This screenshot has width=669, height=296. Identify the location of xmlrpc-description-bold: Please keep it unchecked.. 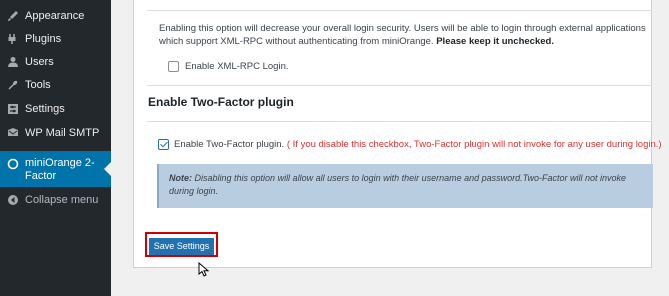
(495, 41).